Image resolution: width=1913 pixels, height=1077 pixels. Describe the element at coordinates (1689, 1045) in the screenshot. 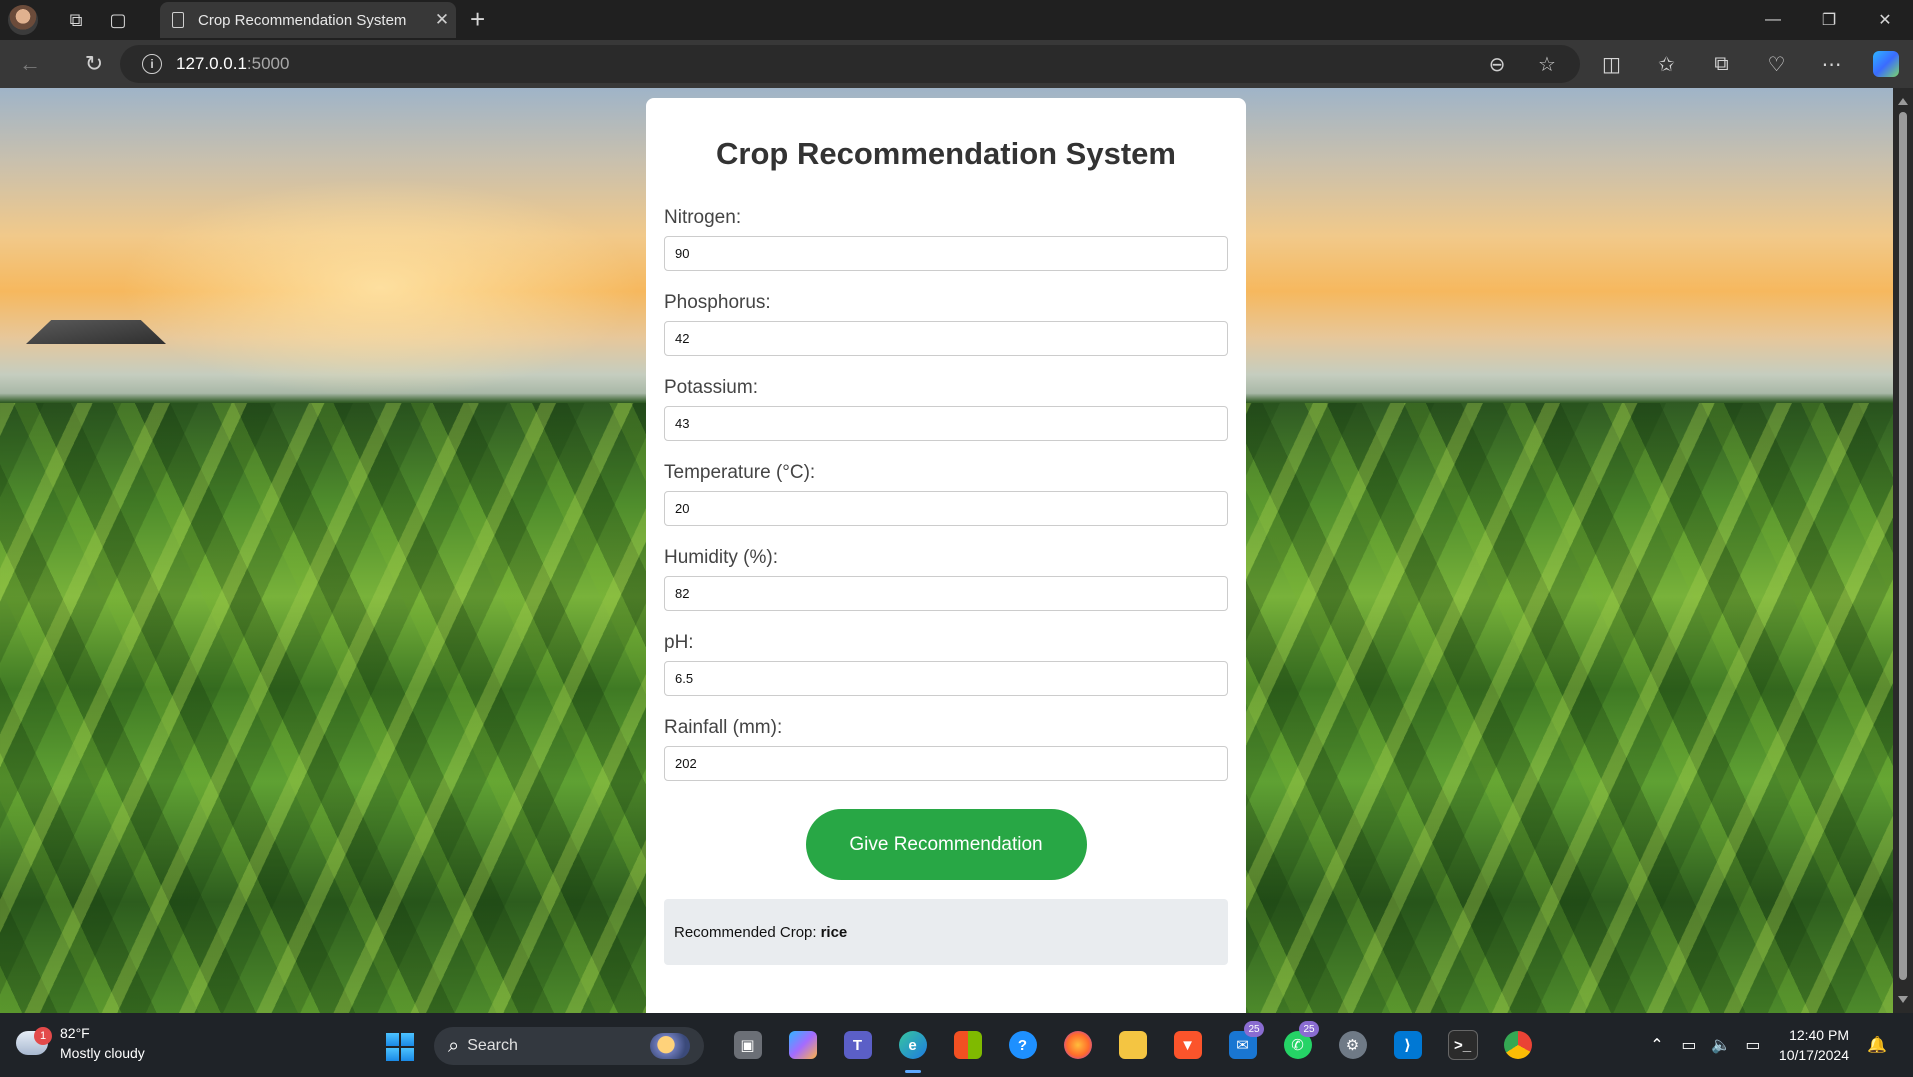

I see `network-icon: ▭` at that location.